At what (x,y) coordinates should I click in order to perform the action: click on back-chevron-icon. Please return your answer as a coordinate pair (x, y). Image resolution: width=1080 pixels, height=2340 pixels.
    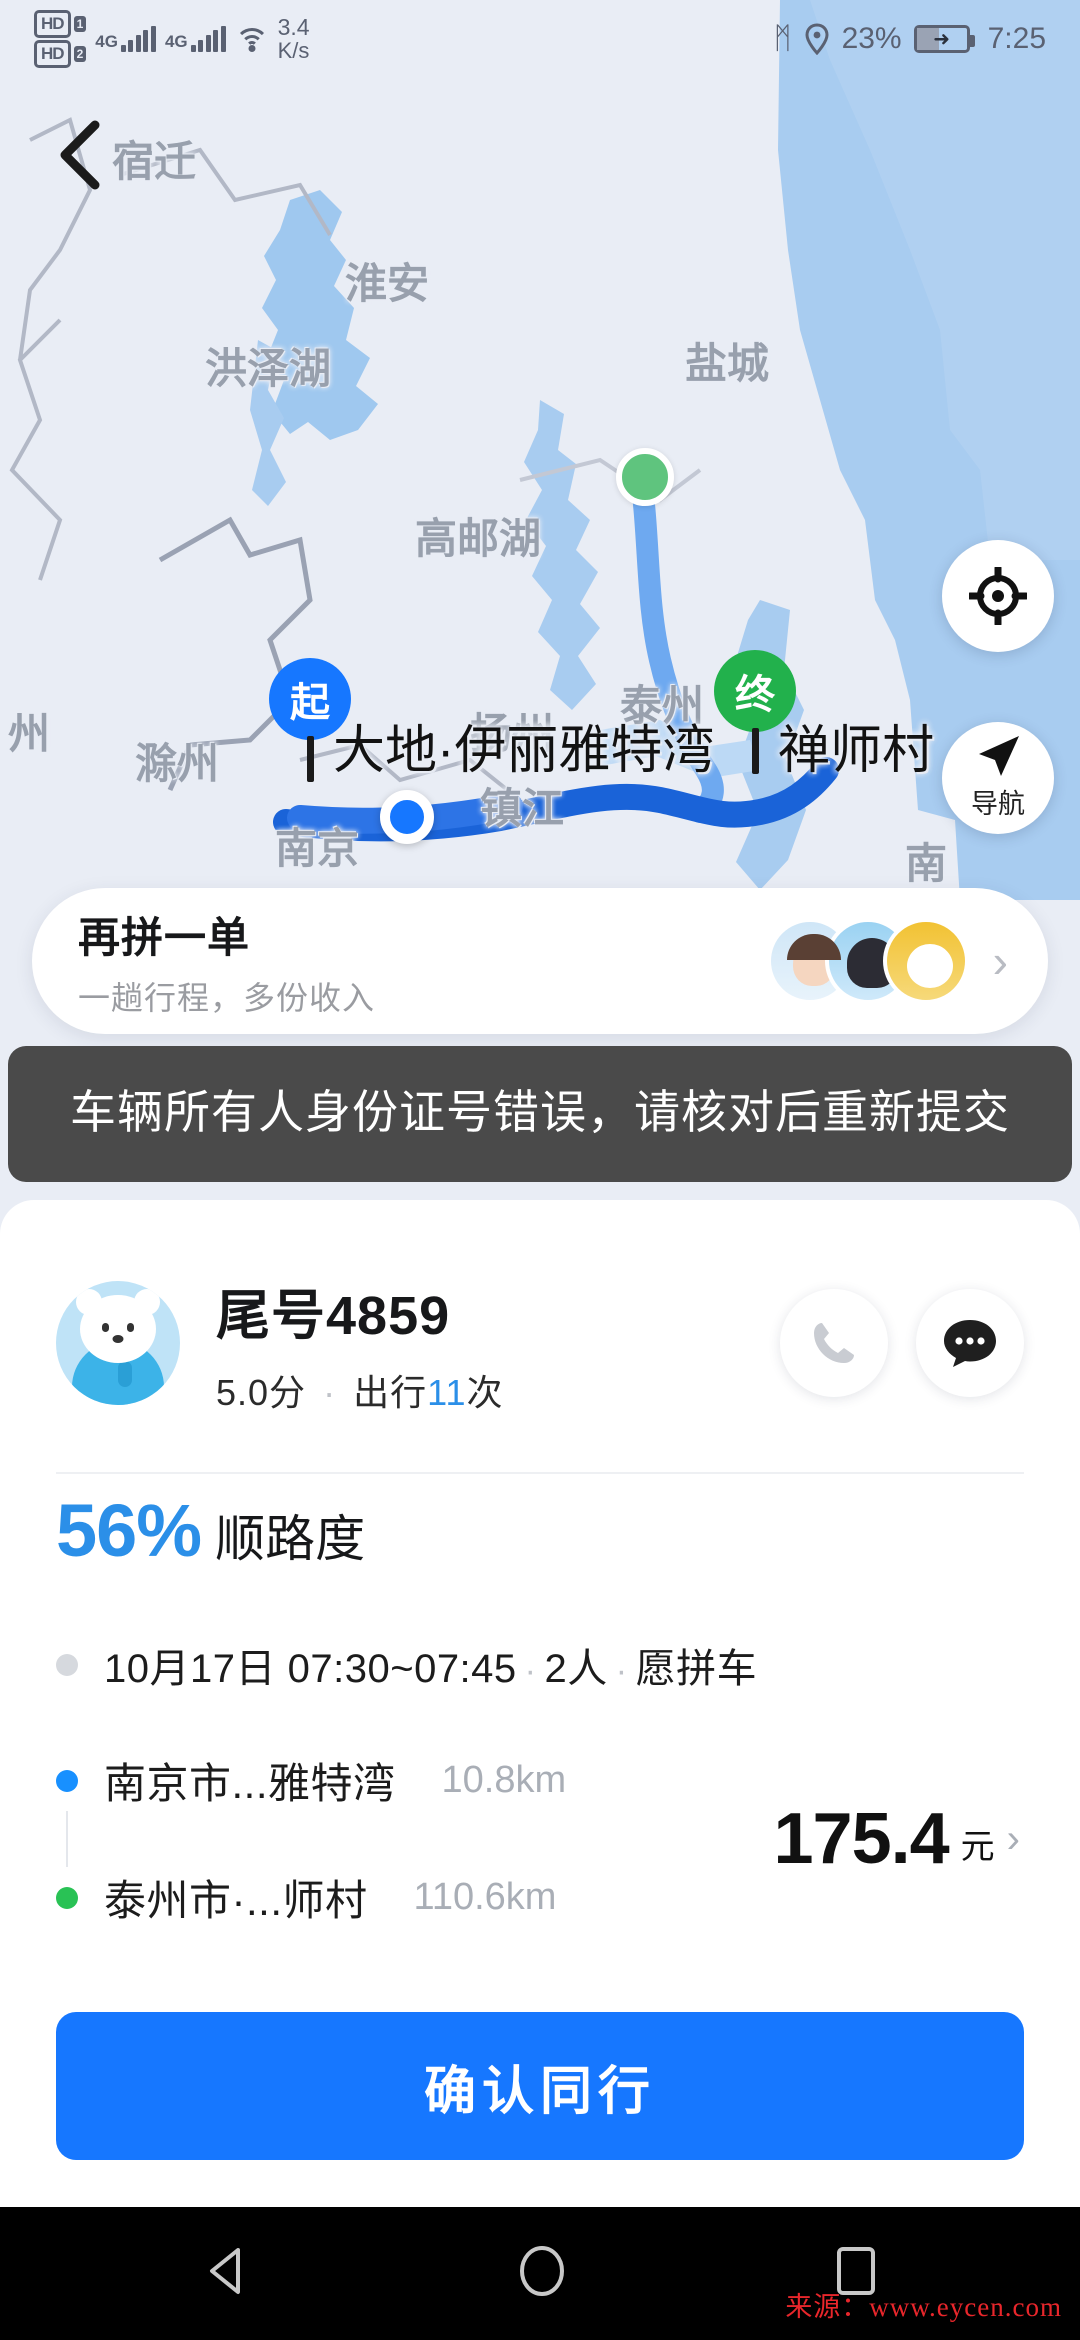
    Looking at the image, I should click on (80, 155).